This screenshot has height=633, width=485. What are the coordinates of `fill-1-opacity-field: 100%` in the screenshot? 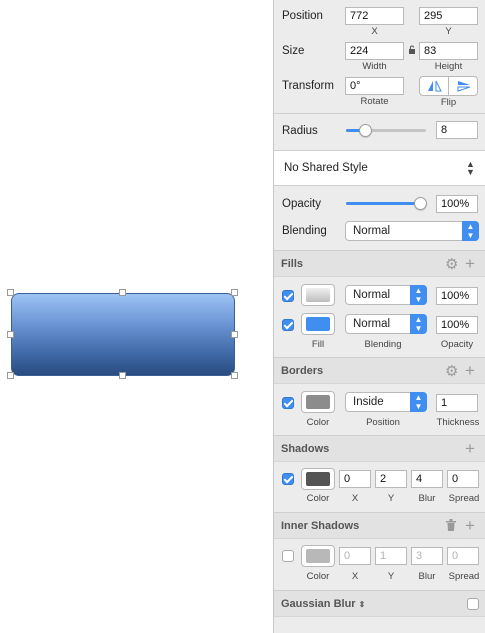 It's located at (457, 296).